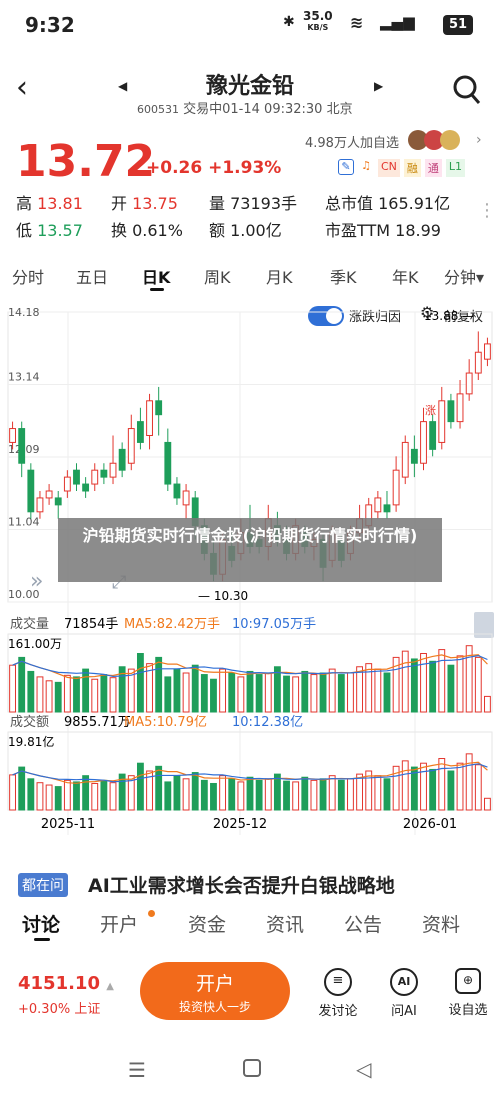  Describe the element at coordinates (468, 1010) in the screenshot. I see `action-label: 设自选` at that location.